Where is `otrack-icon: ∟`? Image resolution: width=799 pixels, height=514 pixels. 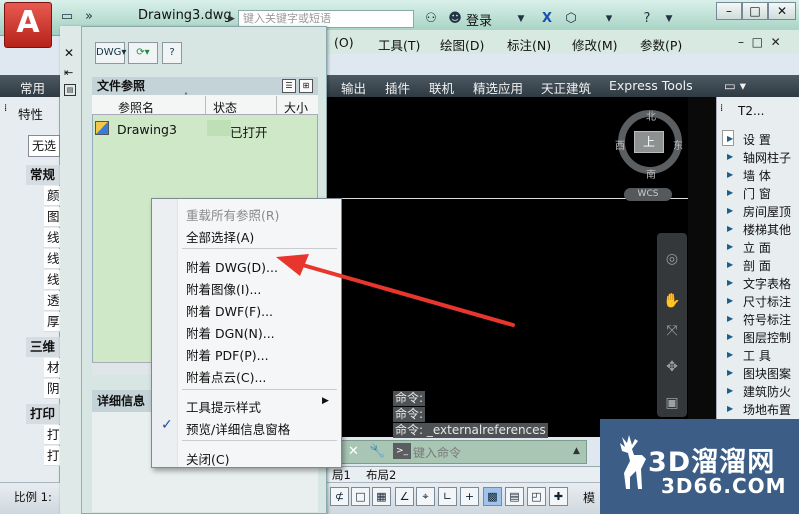
otrack-icon: ∟ is located at coordinates (447, 496).